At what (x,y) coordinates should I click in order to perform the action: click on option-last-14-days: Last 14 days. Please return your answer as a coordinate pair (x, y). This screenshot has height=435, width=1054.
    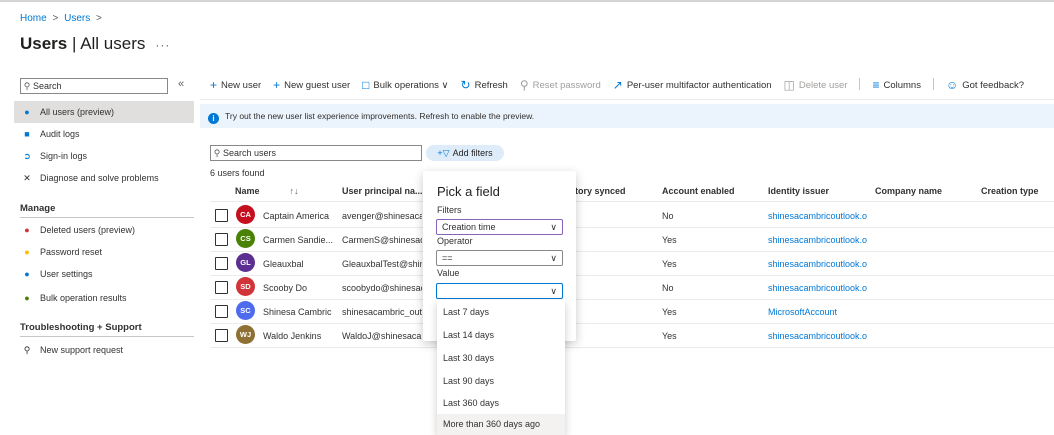
    Looking at the image, I should click on (501, 335).